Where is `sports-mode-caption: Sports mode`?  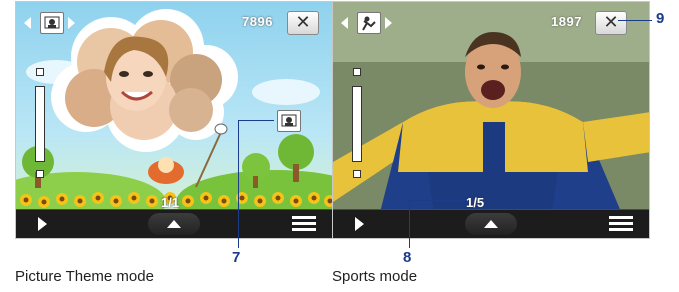
sports-mode-caption: Sports mode is located at coordinates (375, 276).